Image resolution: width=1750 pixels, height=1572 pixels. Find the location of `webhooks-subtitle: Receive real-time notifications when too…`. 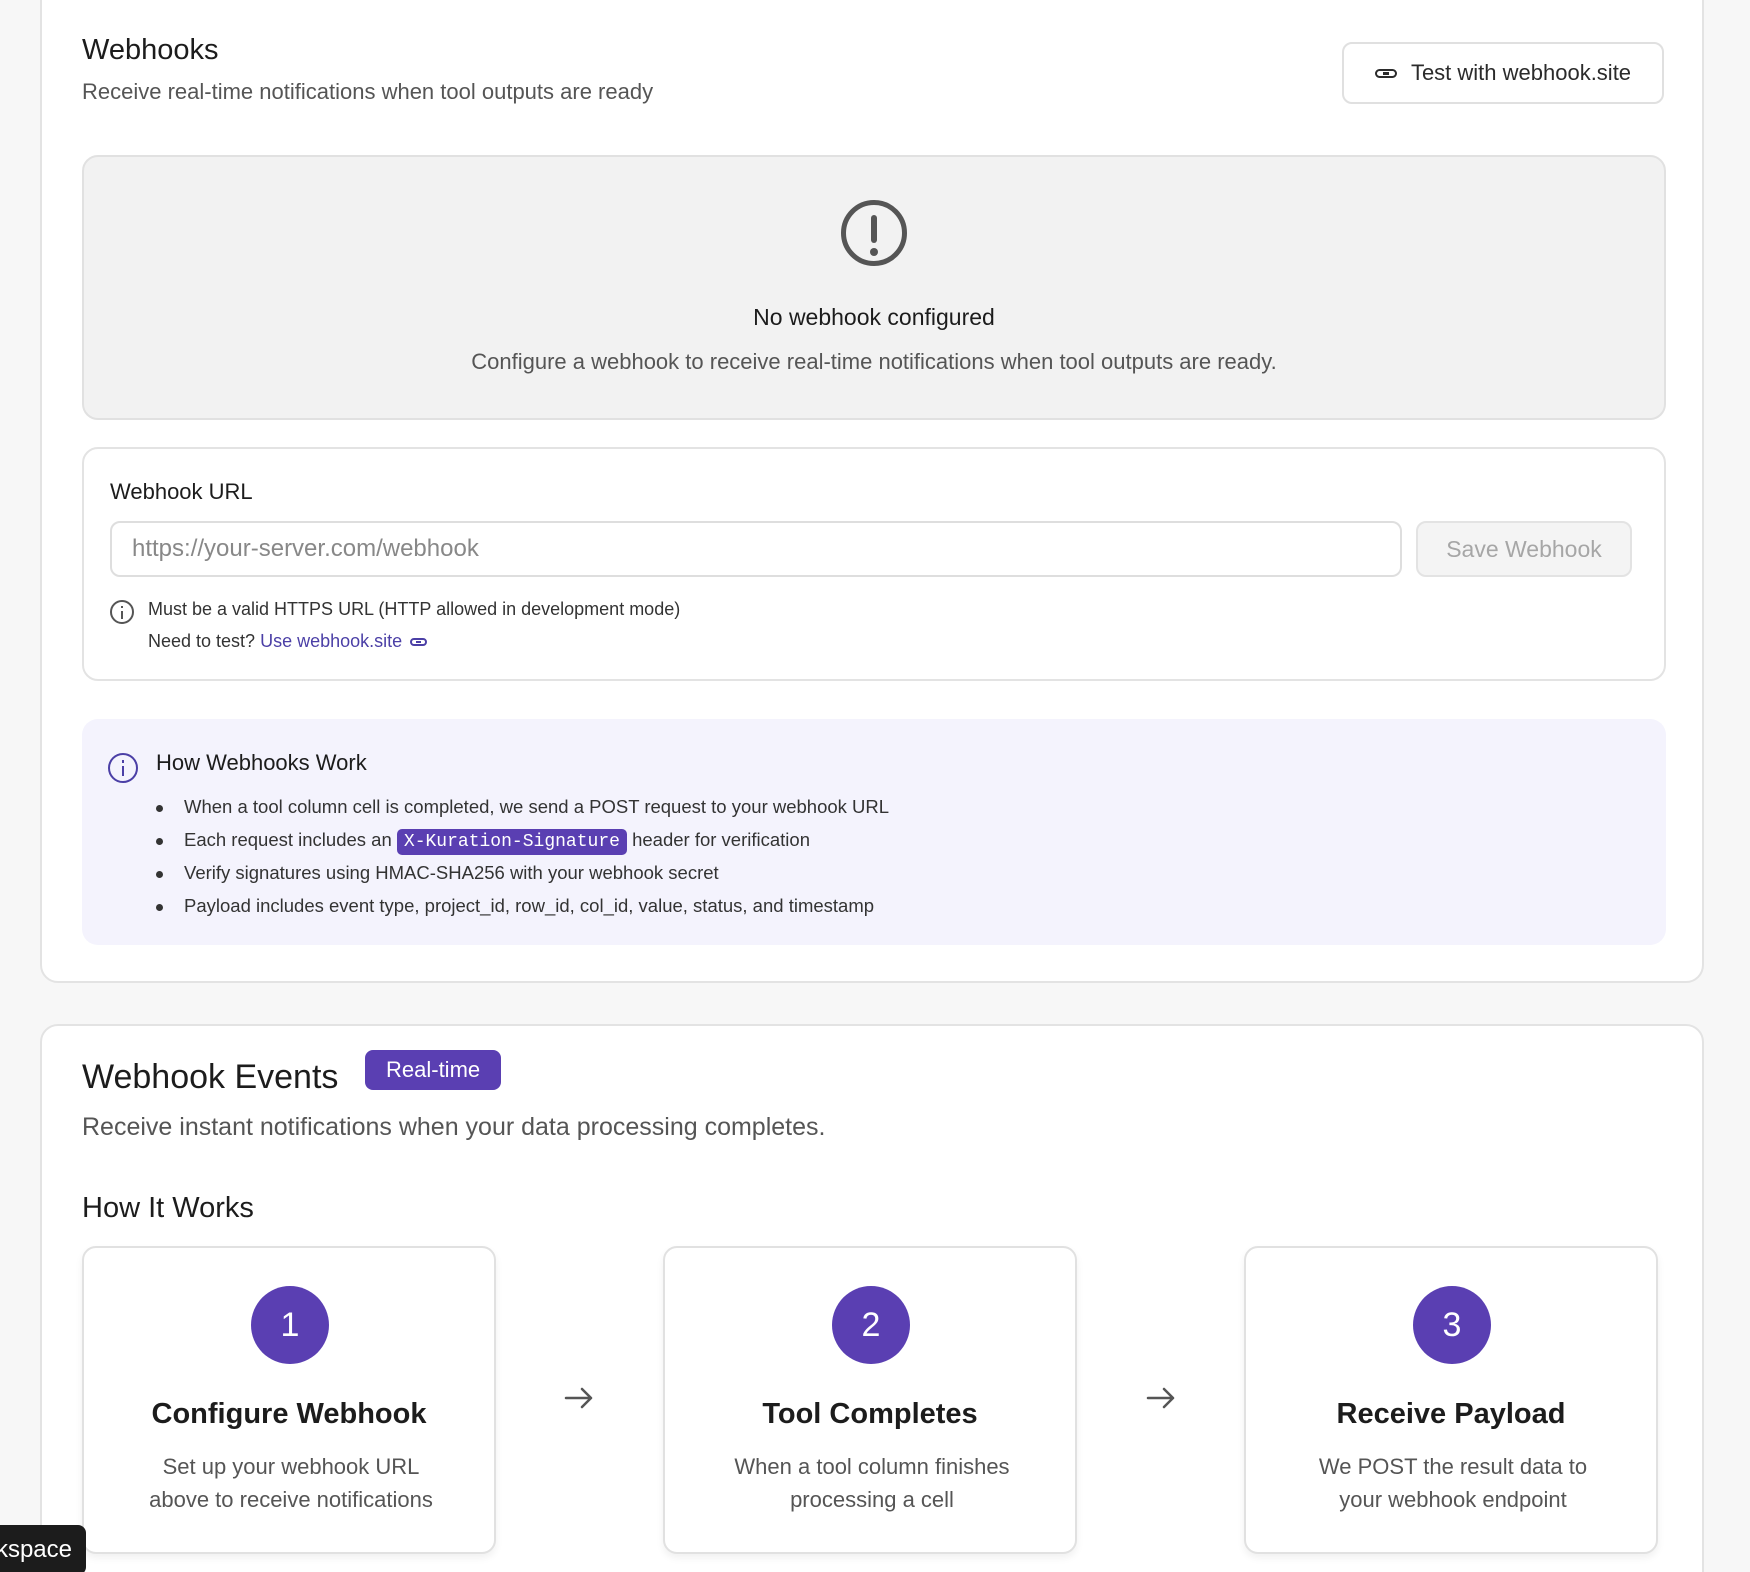

webhooks-subtitle: Receive real-time notifications when too… is located at coordinates (368, 91).